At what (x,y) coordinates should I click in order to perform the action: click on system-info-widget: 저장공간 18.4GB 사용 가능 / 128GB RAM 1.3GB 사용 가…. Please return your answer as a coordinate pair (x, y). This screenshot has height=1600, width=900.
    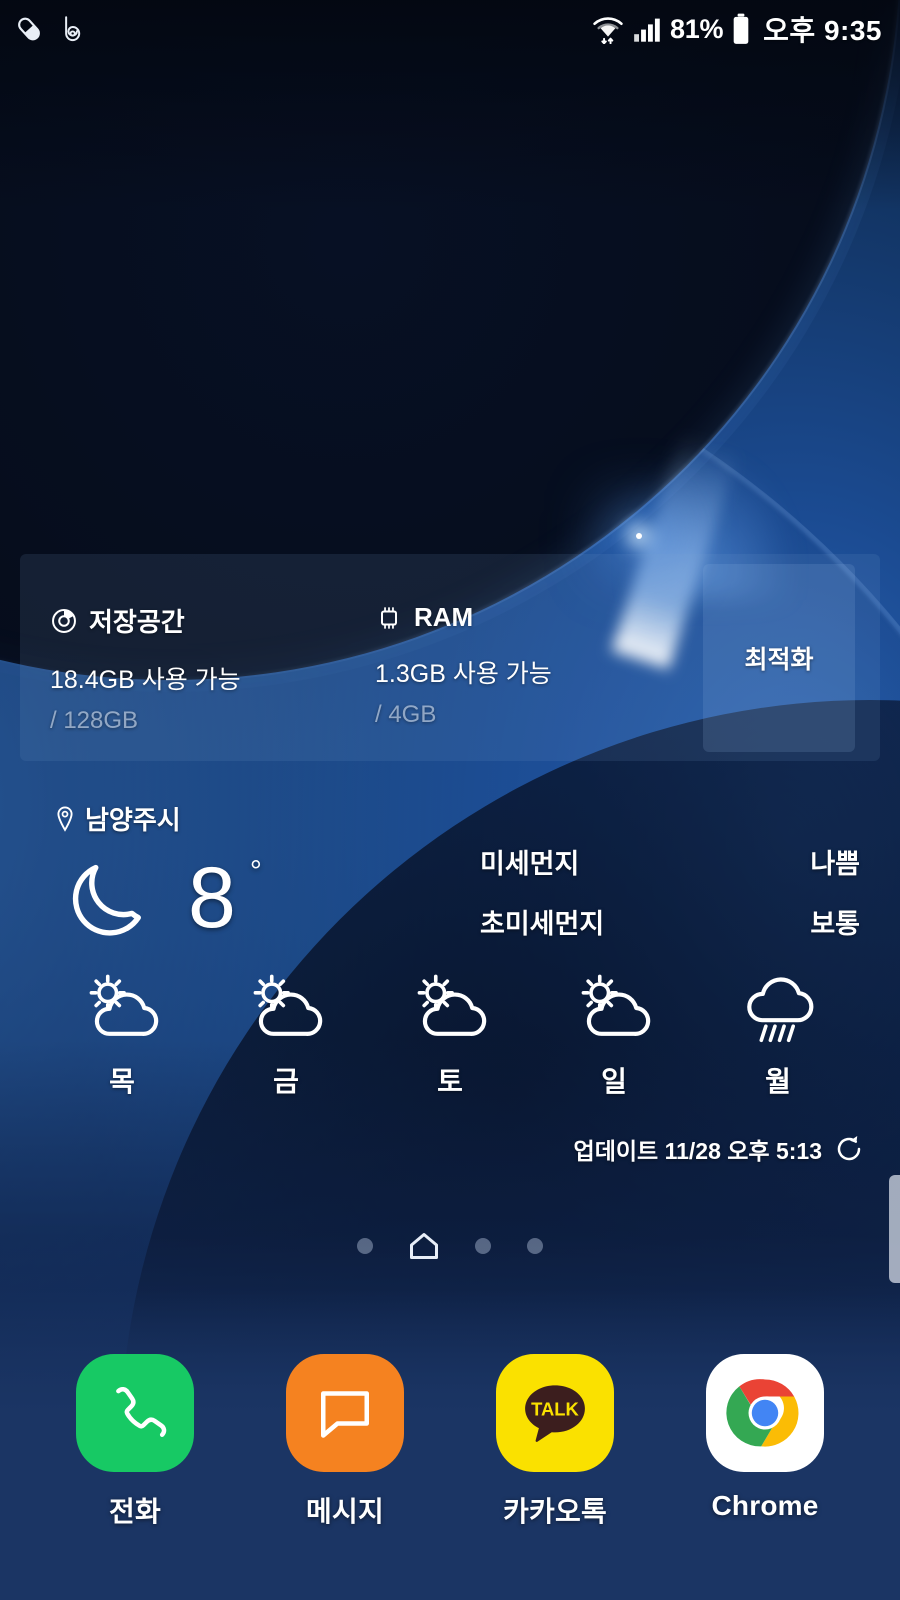
    Looking at the image, I should click on (450, 657).